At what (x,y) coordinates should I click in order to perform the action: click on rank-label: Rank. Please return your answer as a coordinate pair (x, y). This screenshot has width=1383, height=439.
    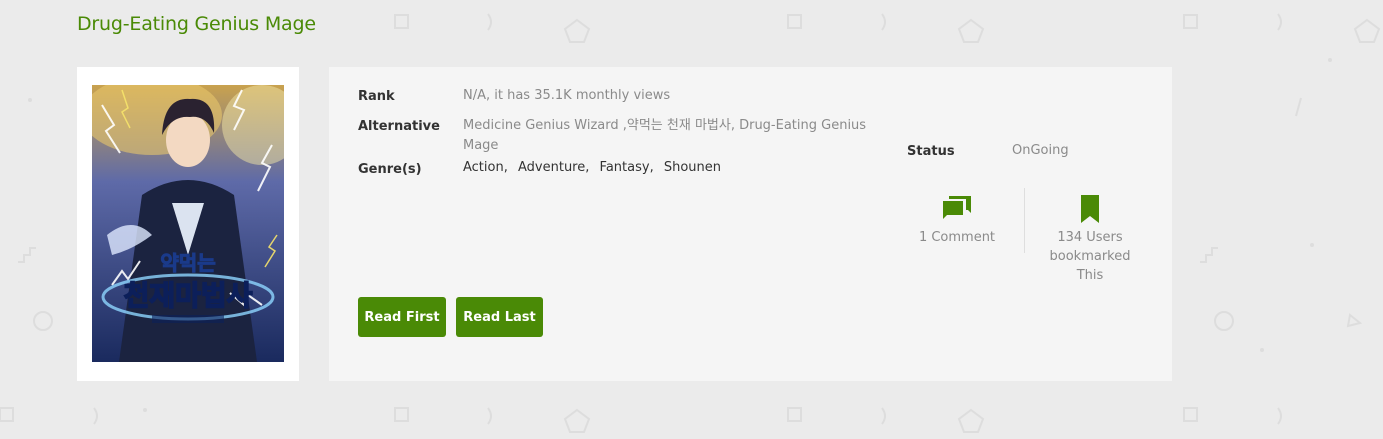
    Looking at the image, I should click on (376, 96).